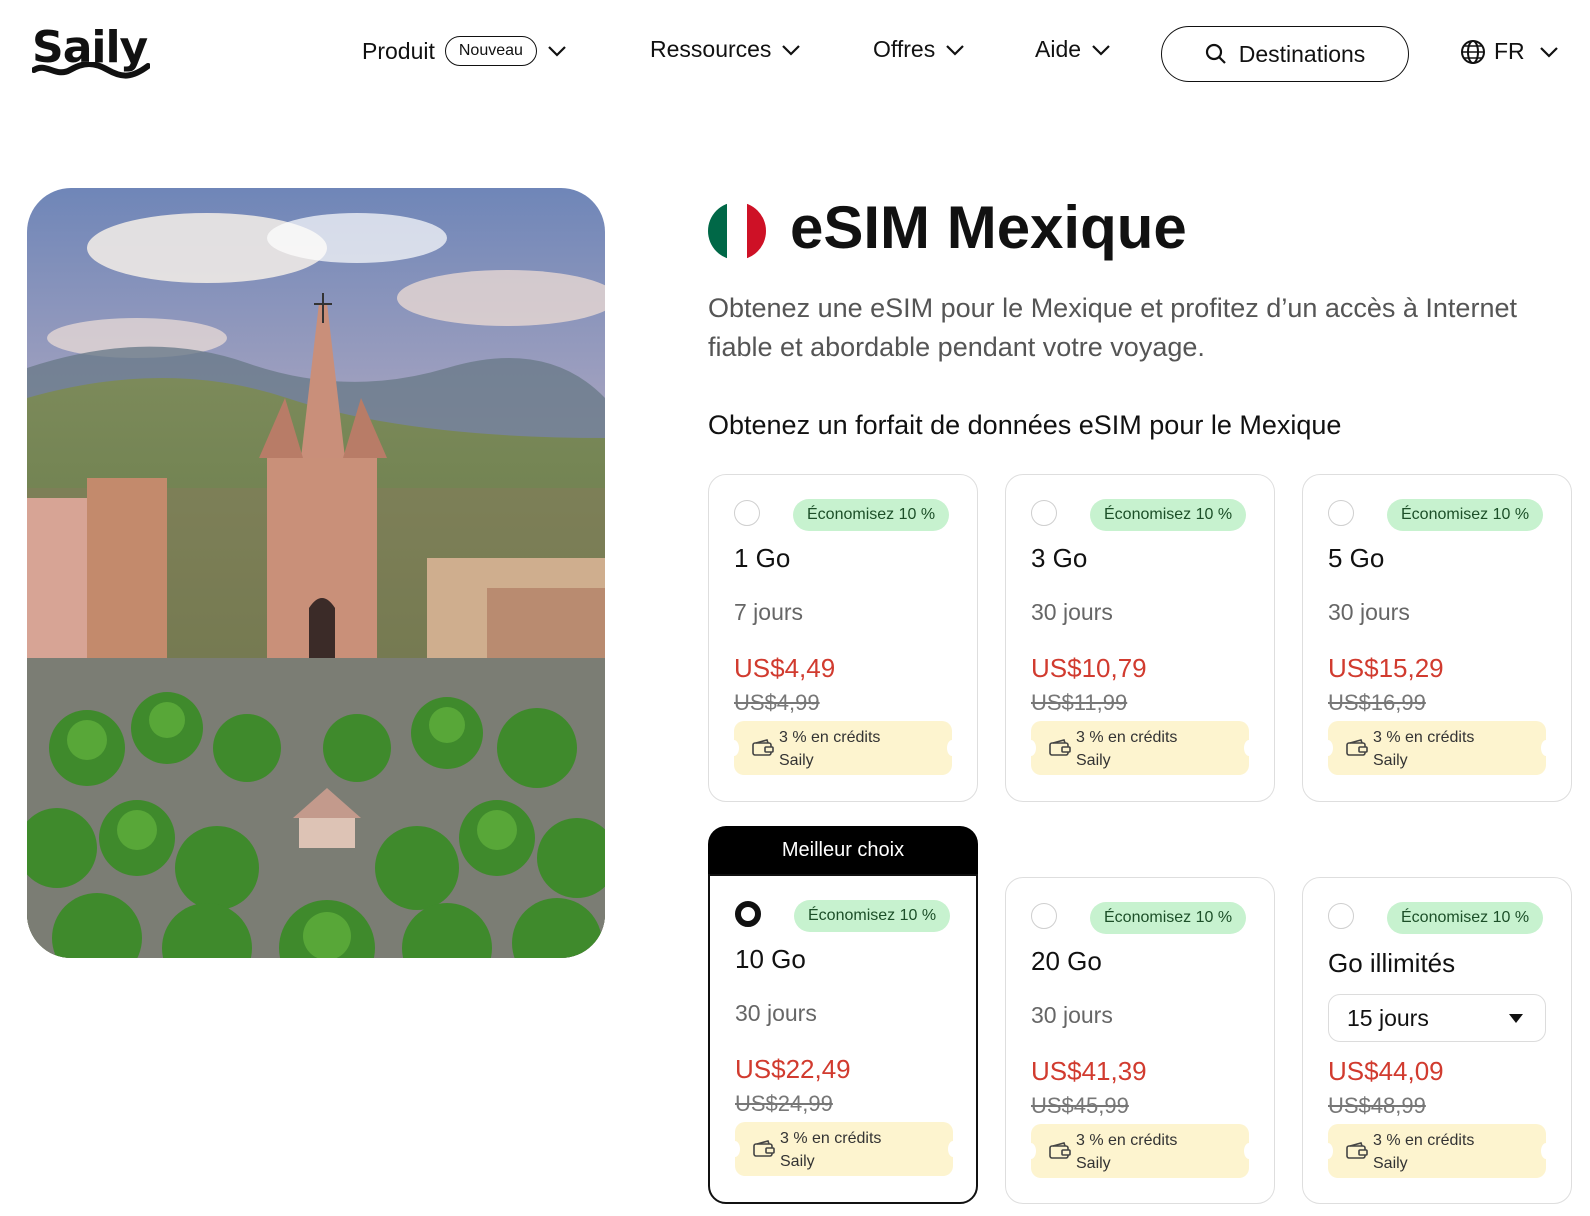 The height and width of the screenshot is (1216, 1590). I want to click on nav-product-label: Produit, so click(398, 50).